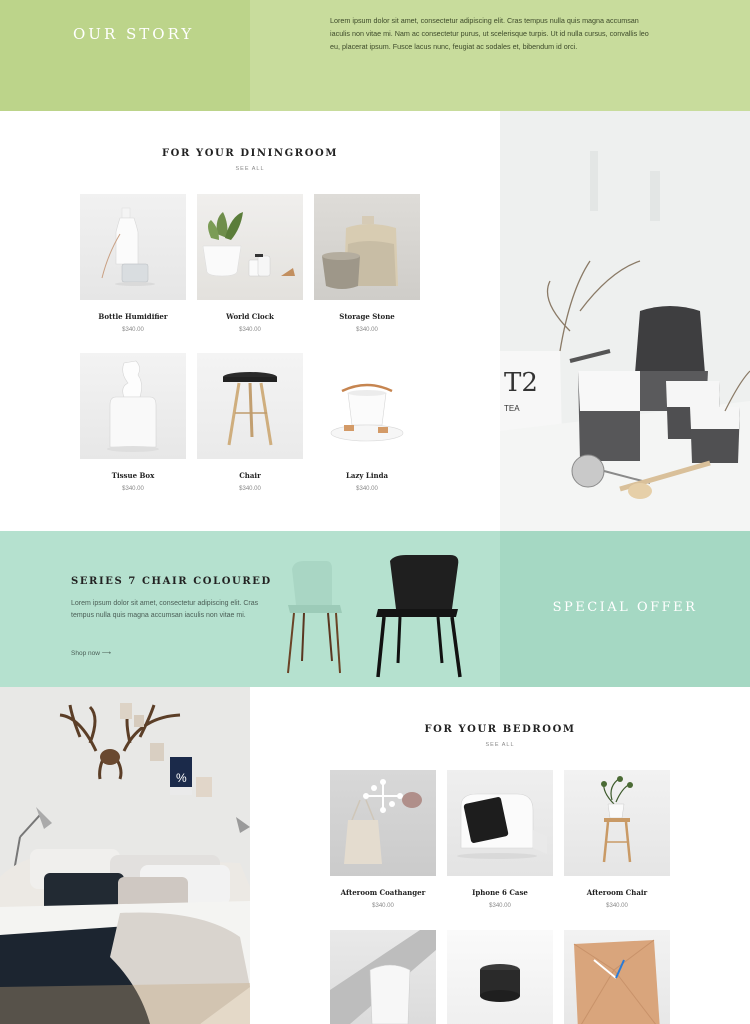 The width and height of the screenshot is (750, 1024). I want to click on product-name: Afteroom Coathanger, so click(383, 892).